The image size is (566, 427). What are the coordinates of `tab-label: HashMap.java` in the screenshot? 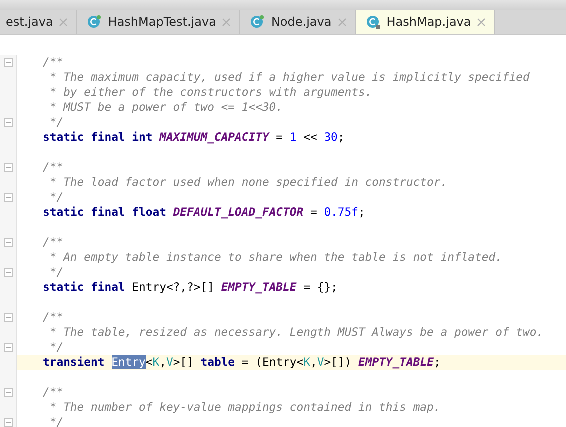 It's located at (429, 22).